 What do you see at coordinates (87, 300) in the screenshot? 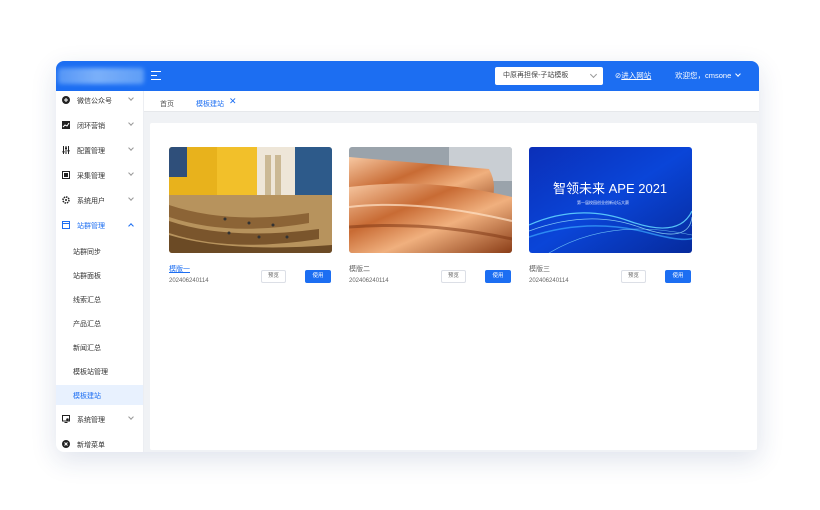
I see `sidebar-item-label: 线索汇总` at bounding box center [87, 300].